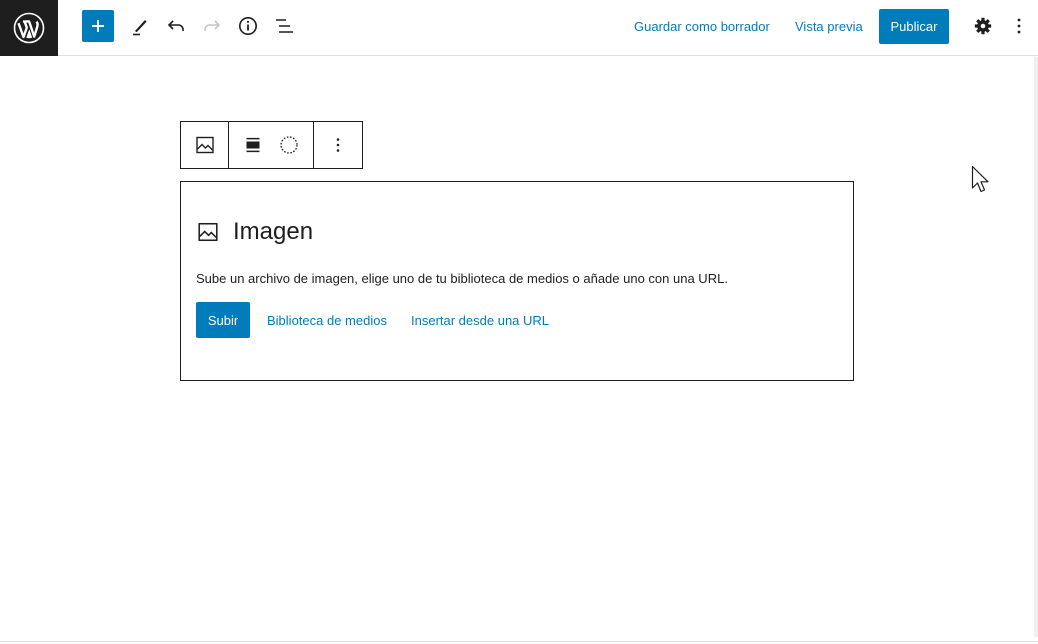  I want to click on upload-button: Subir, so click(223, 320).